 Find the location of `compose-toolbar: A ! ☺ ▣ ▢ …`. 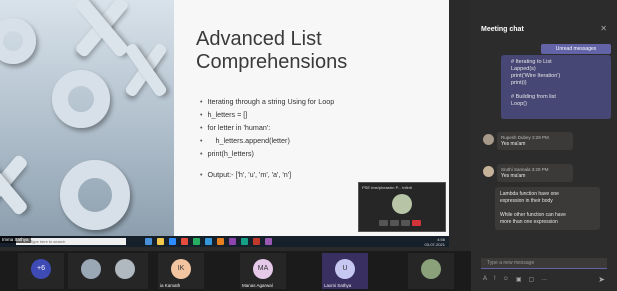

compose-toolbar: A ! ☺ ▣ ▢ … is located at coordinates (515, 279).